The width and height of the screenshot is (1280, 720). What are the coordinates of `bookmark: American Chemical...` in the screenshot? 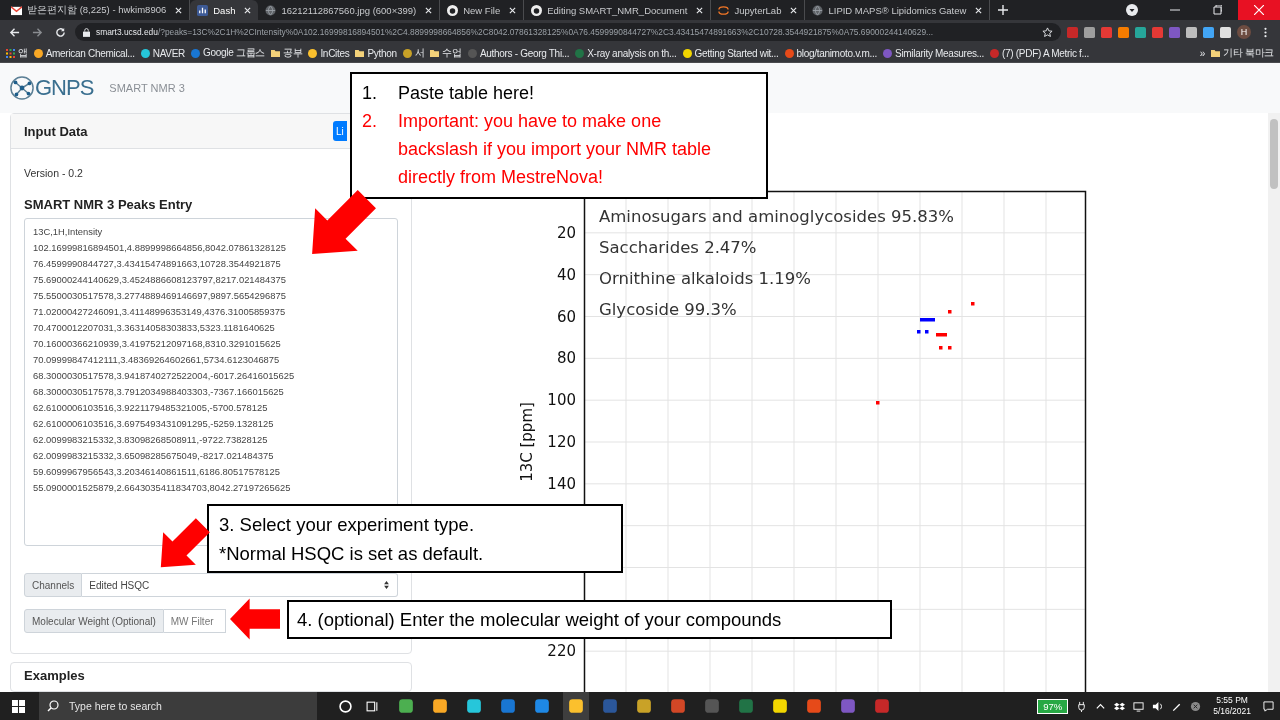 It's located at (84, 53).